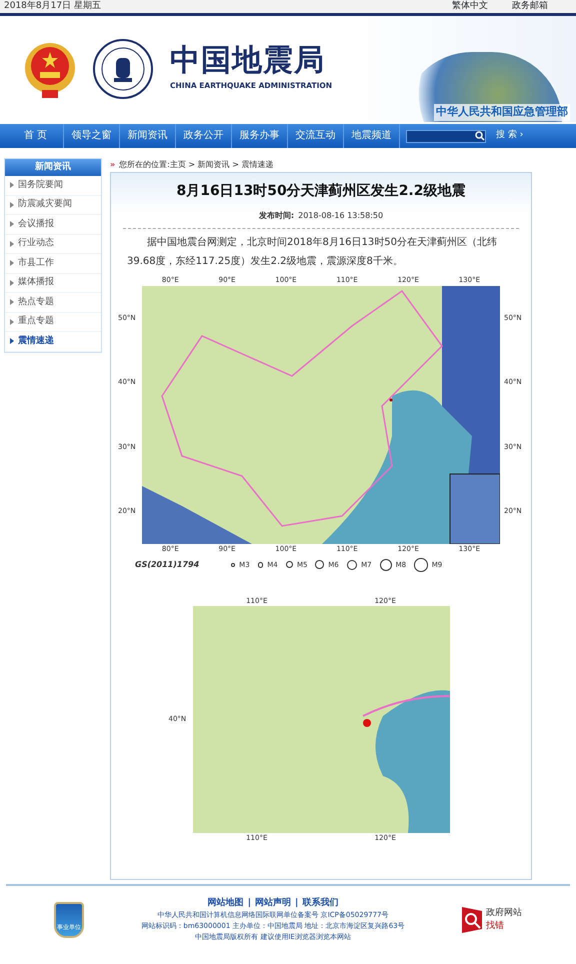 This screenshot has height=964, width=576. What do you see at coordinates (53, 167) in the screenshot?
I see `sidebar-title: 新闻资讯` at bounding box center [53, 167].